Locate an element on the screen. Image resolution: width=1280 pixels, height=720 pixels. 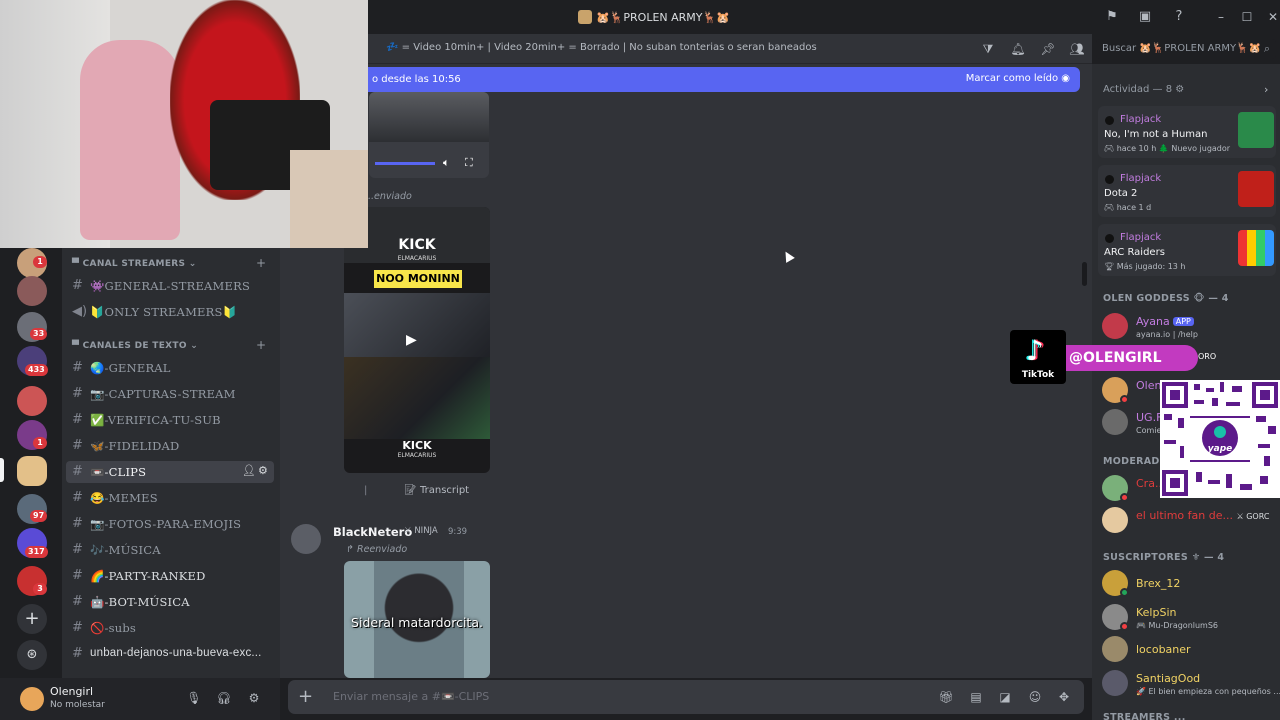
member-item: Ayana APP ayana.io | /help is located at coordinates (1190, 327).